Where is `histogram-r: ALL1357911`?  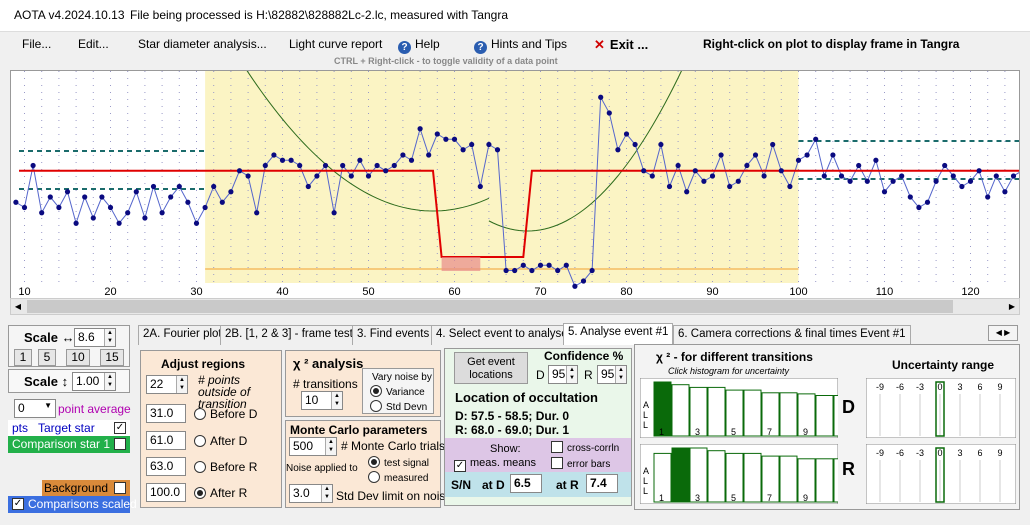 histogram-r: ALL1357911 is located at coordinates (739, 474).